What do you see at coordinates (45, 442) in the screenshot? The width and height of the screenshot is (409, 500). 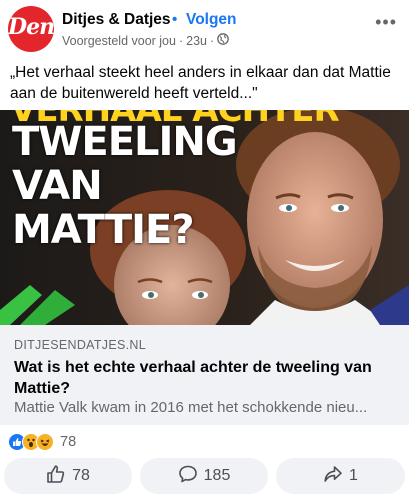 I see `haha-icon` at bounding box center [45, 442].